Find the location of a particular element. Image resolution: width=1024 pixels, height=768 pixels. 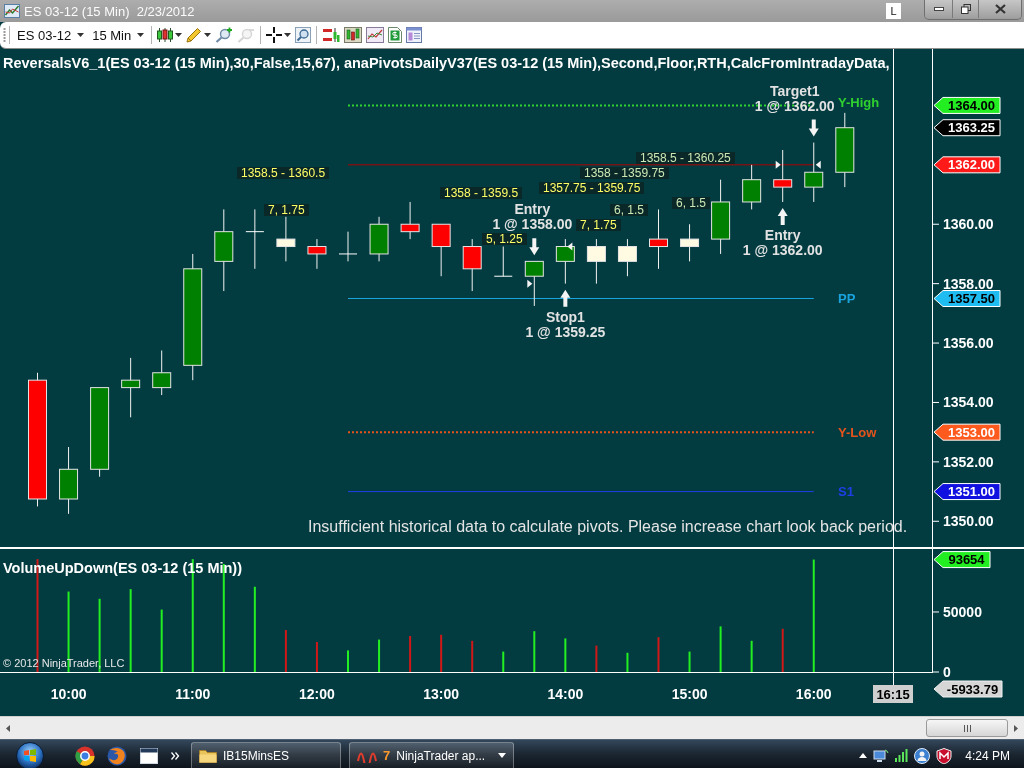

execution-price: 1 @ 1359.25 is located at coordinates (565, 332).